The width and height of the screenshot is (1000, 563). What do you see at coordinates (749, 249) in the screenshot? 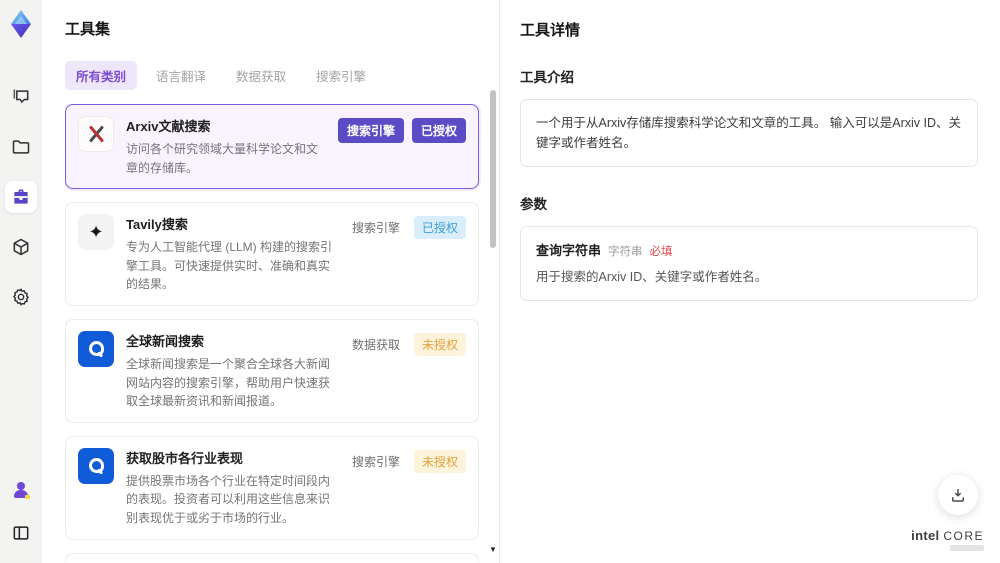
I see `param-header: 查询字符串 字符串 必填` at bounding box center [749, 249].